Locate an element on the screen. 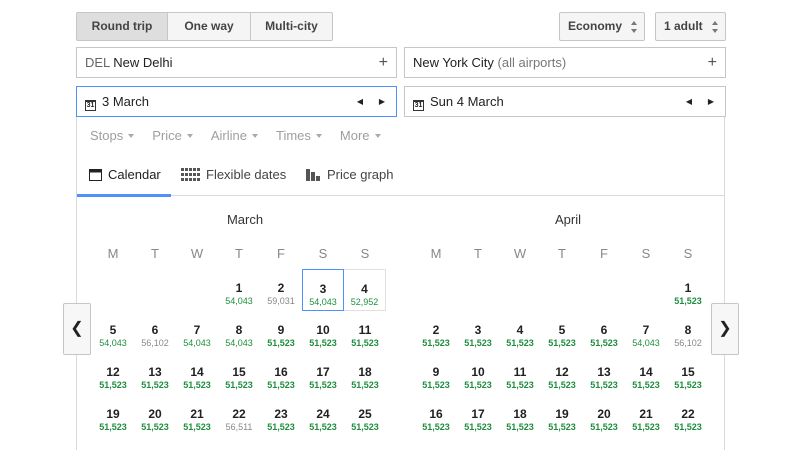 The image size is (800, 450). day-number: 3 is located at coordinates (478, 330).